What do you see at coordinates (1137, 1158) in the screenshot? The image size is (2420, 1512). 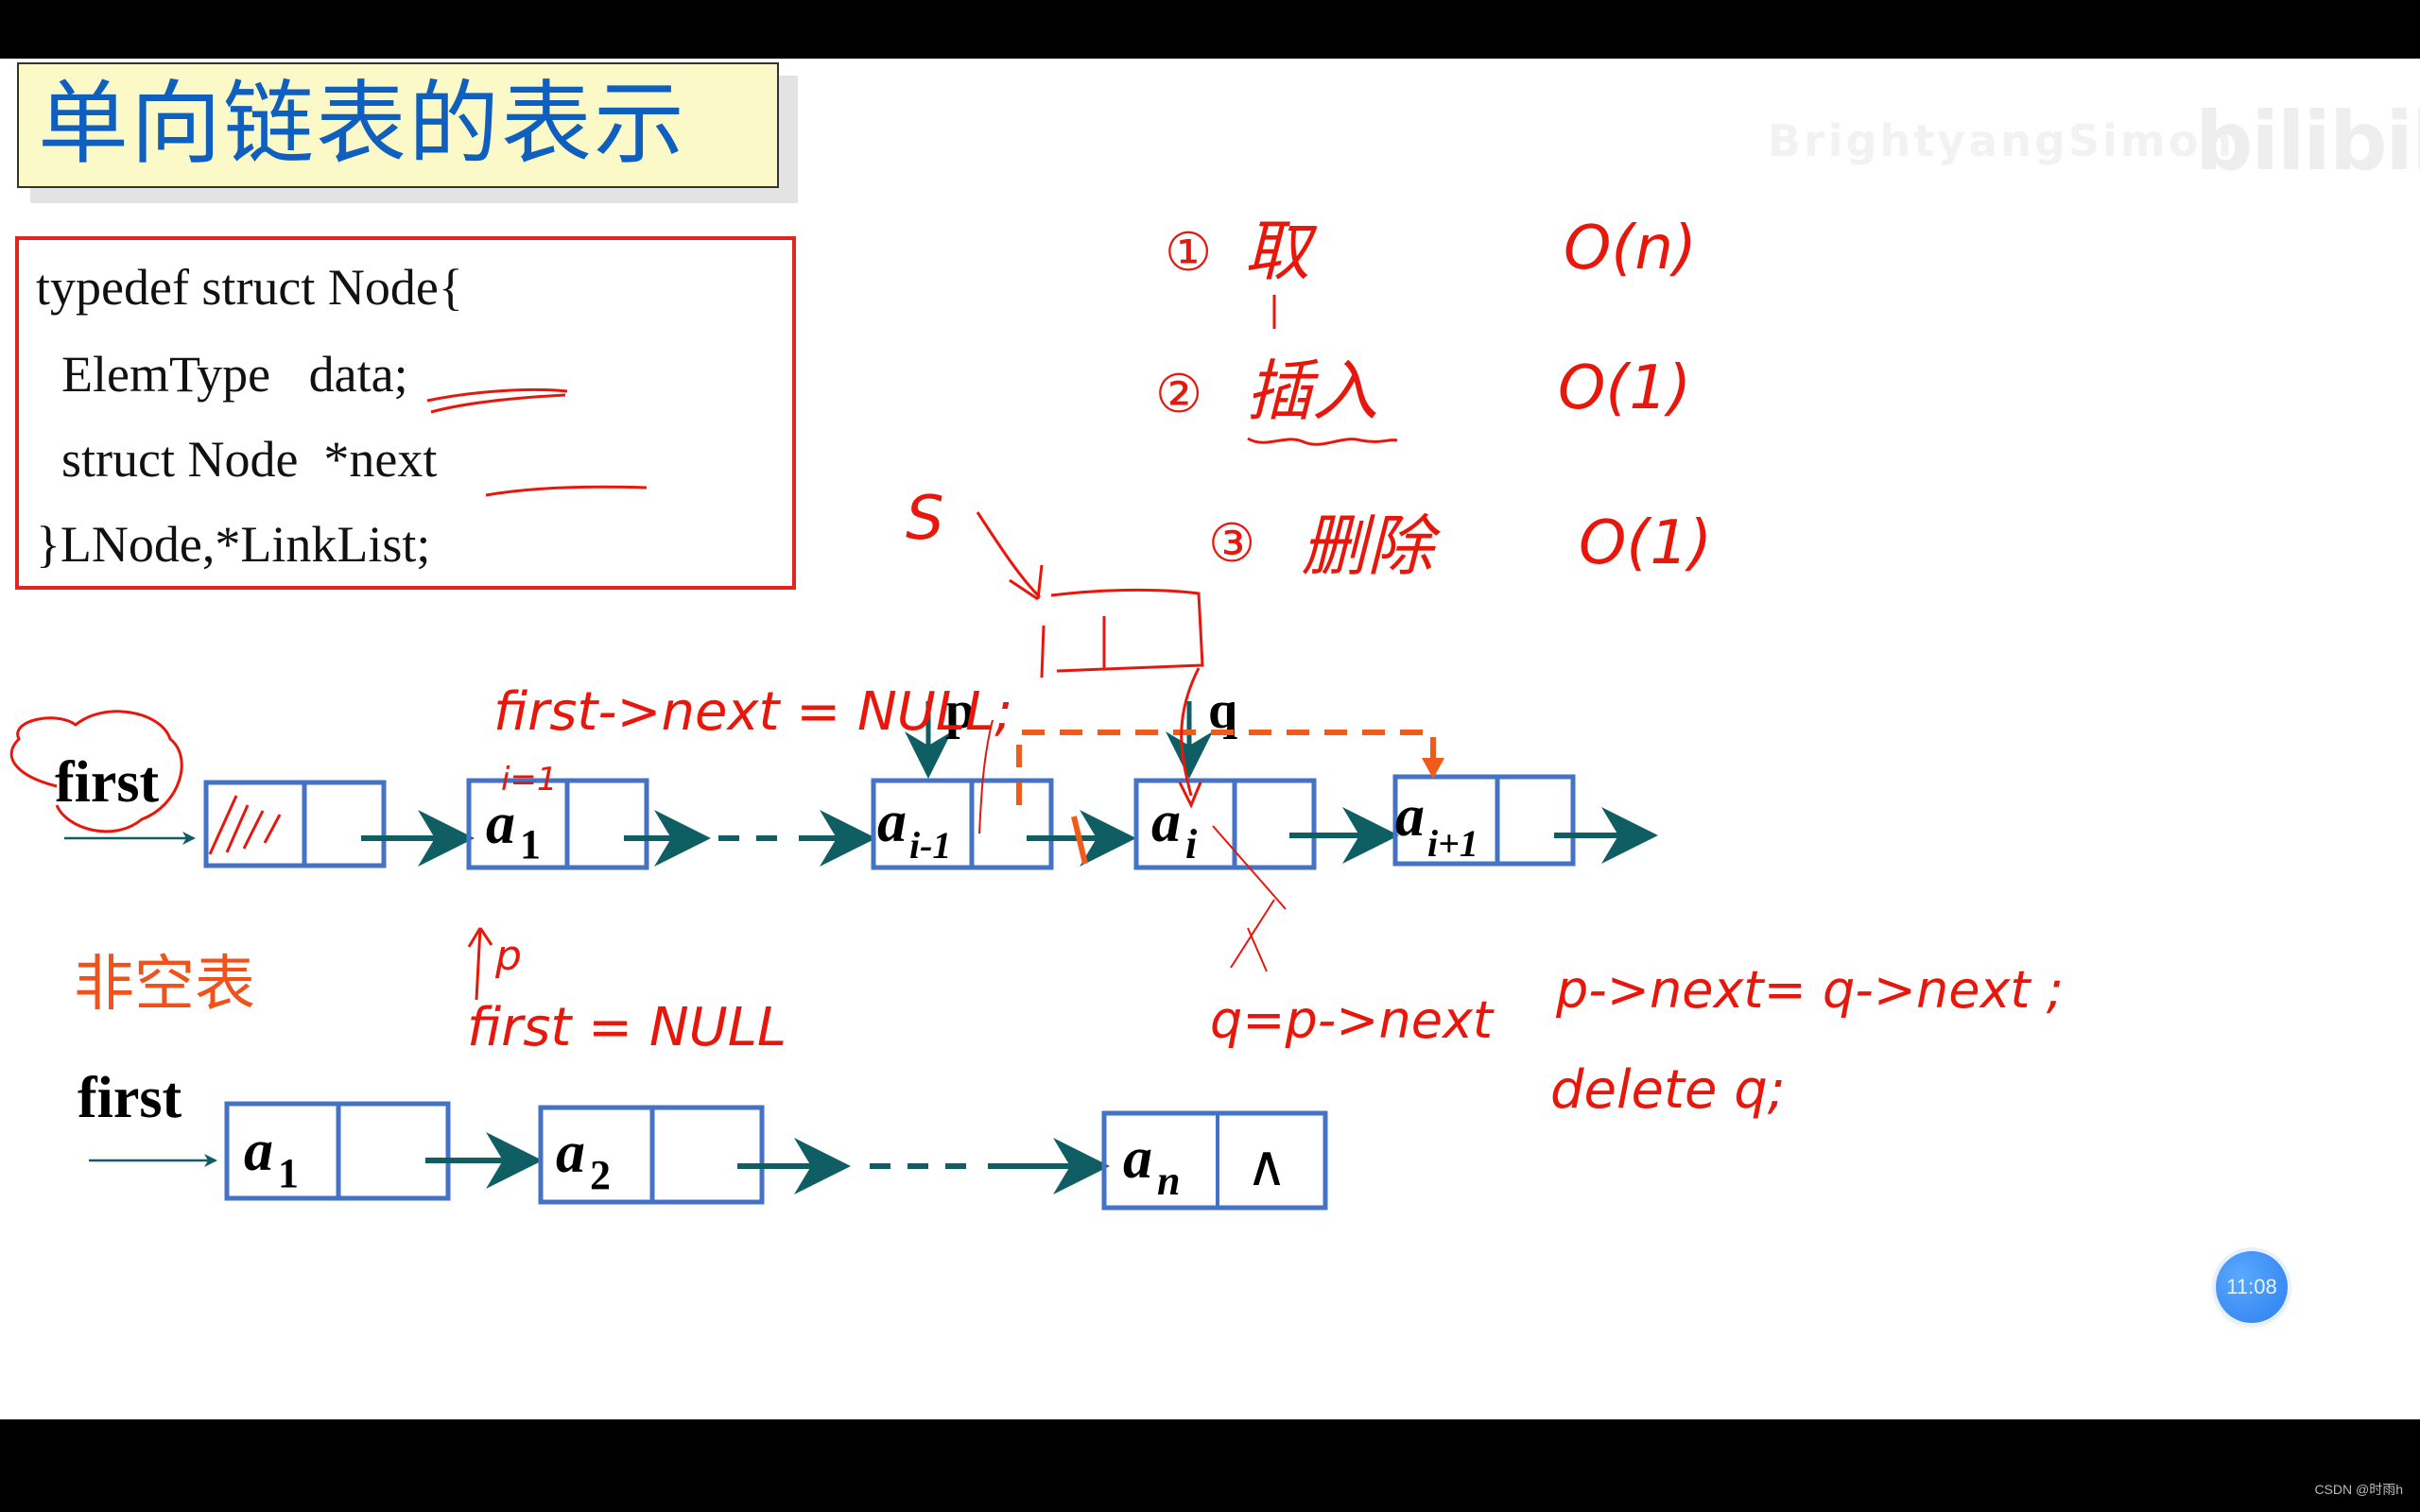 I see `bottom-node-an-letter: a` at bounding box center [1137, 1158].